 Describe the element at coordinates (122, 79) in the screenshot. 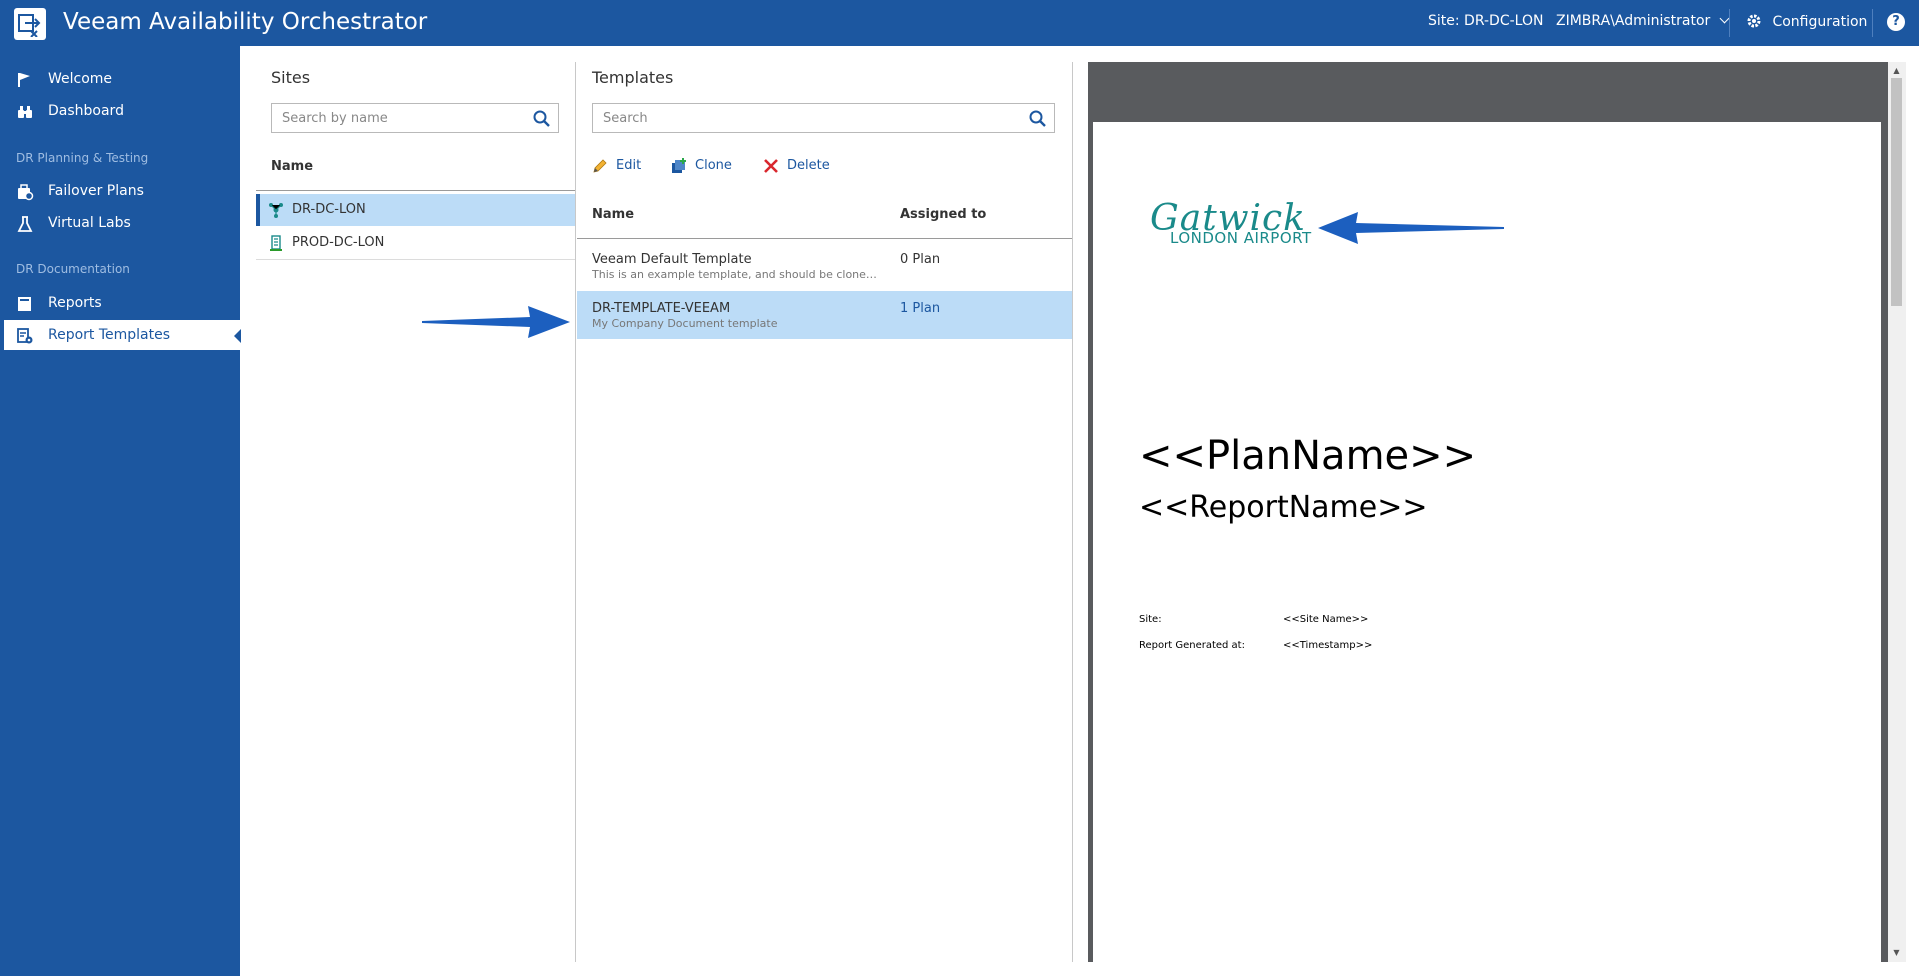

I see `sidebar-item-welcome: Welcome` at that location.